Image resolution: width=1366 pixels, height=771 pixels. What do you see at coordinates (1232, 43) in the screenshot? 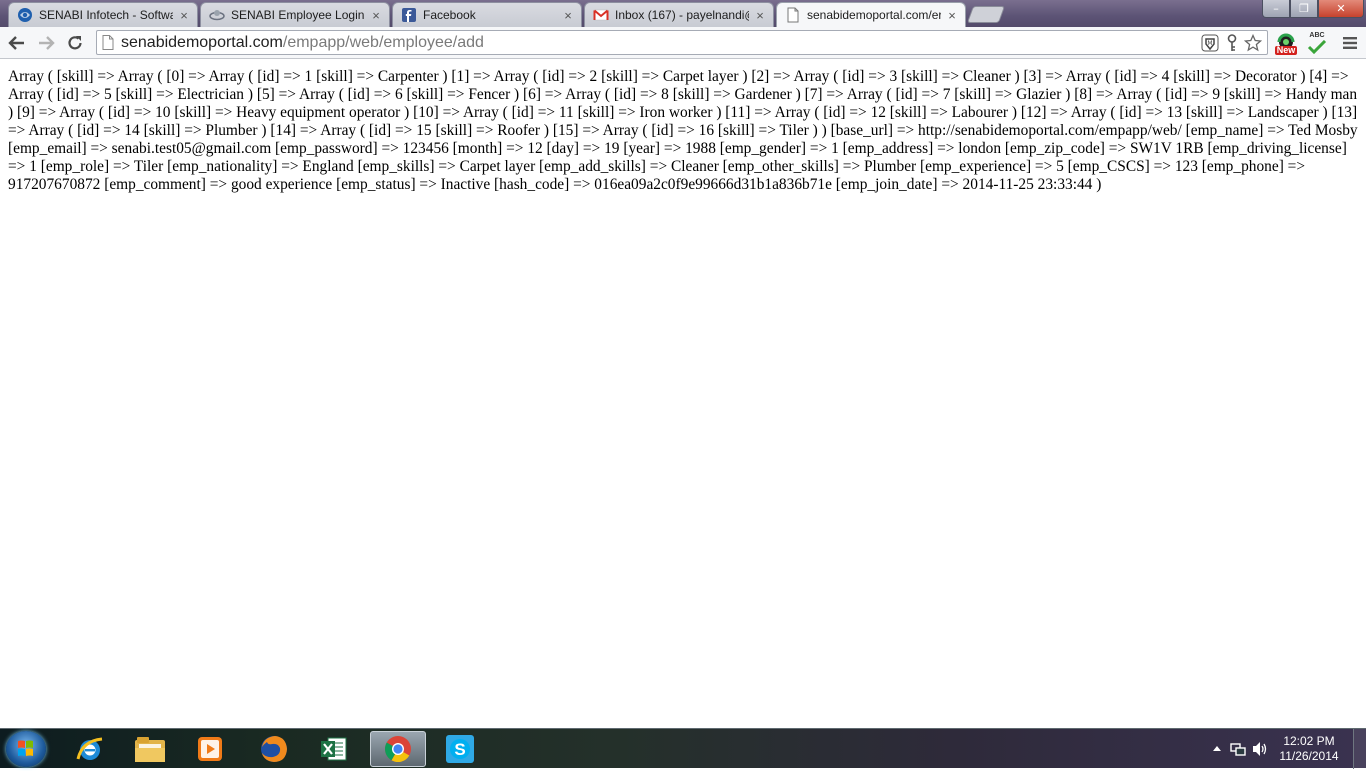
I see `key-icon` at bounding box center [1232, 43].